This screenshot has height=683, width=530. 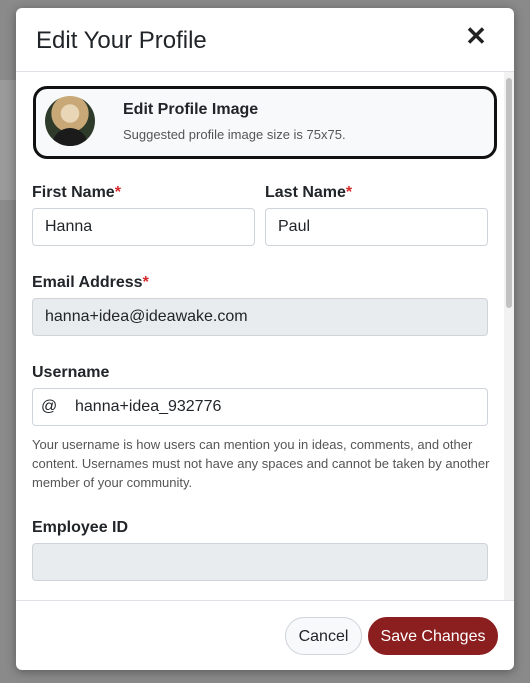 I want to click on employee-id-label: Employee ID, so click(x=80, y=527).